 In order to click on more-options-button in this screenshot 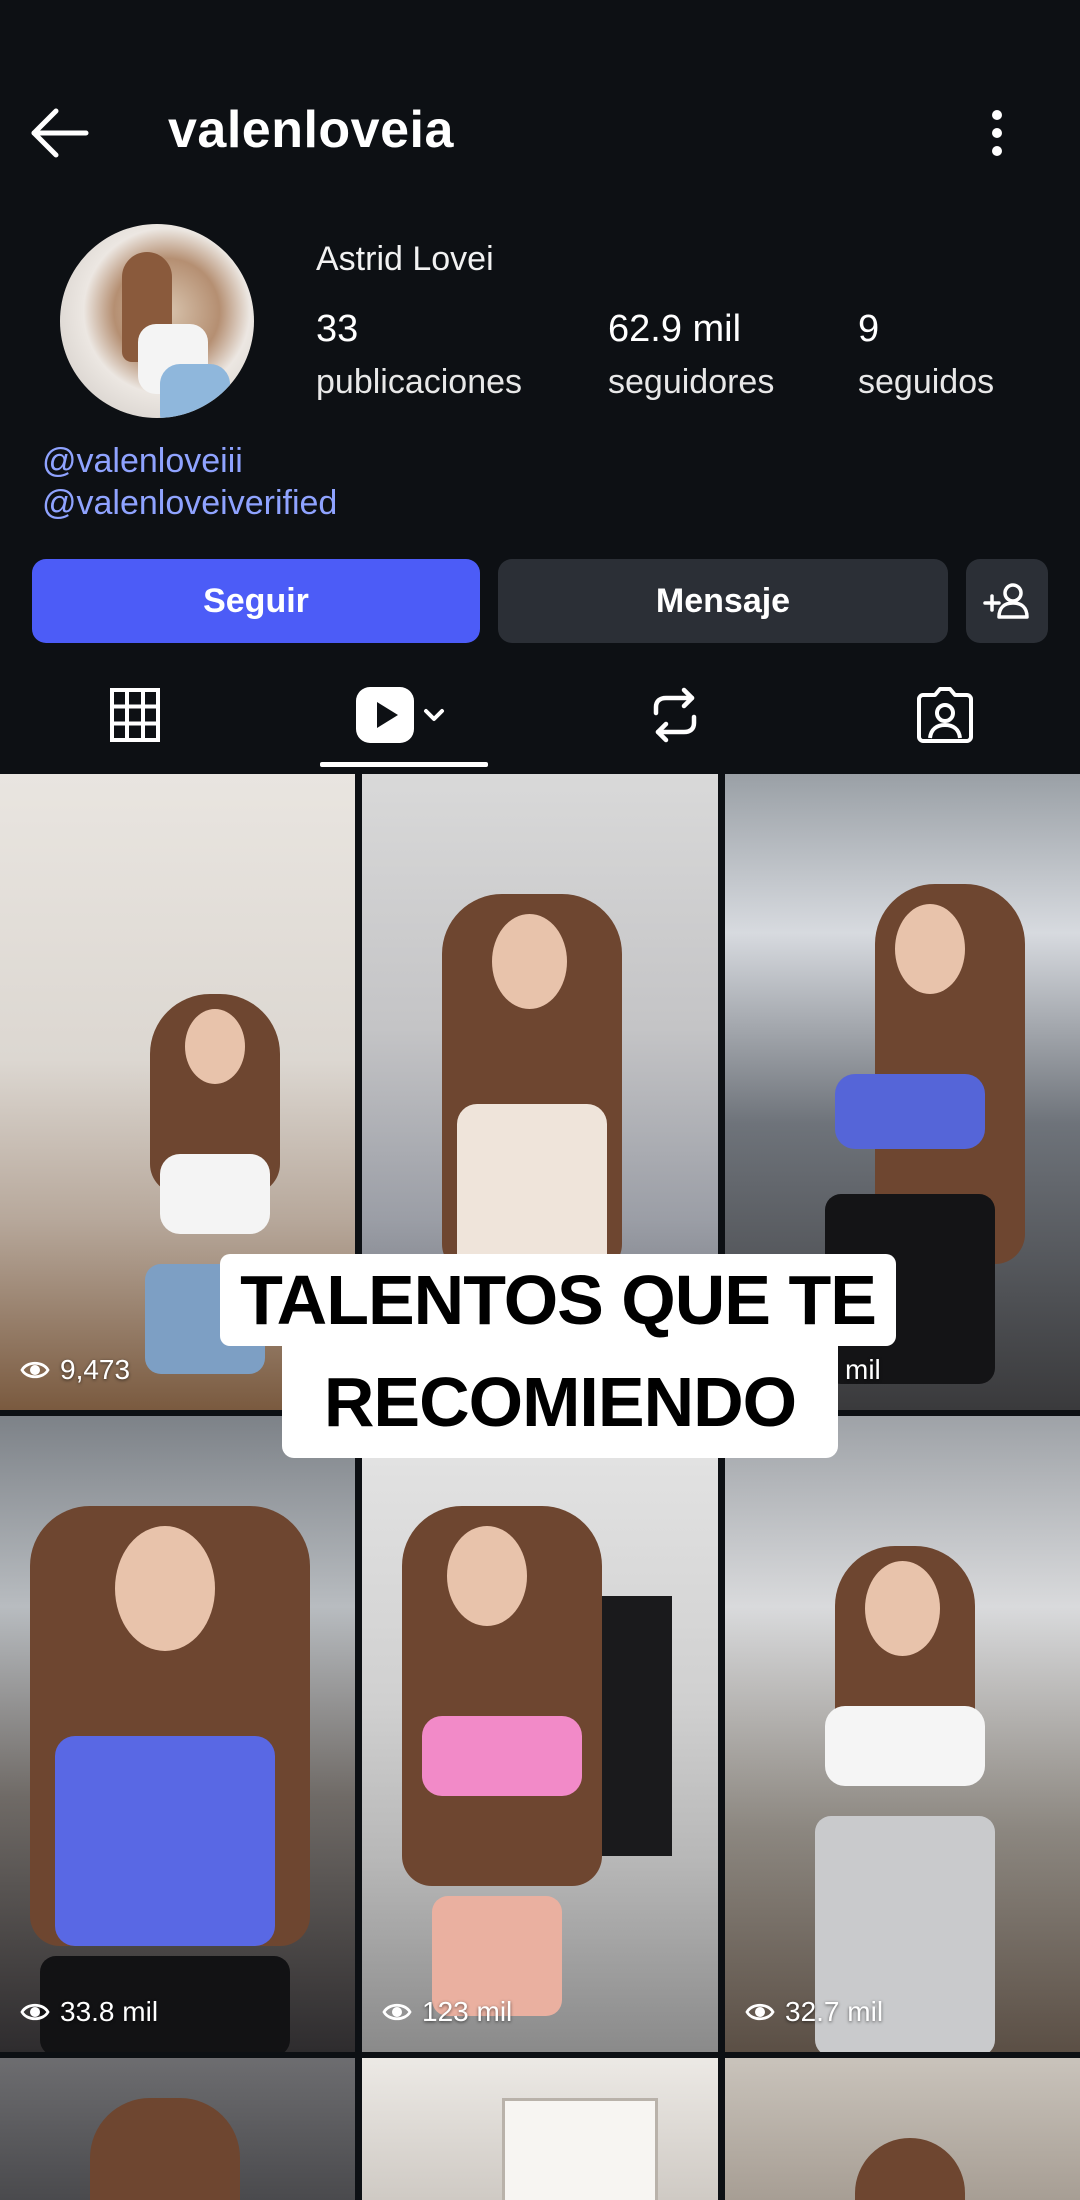, I will do `click(997, 133)`.